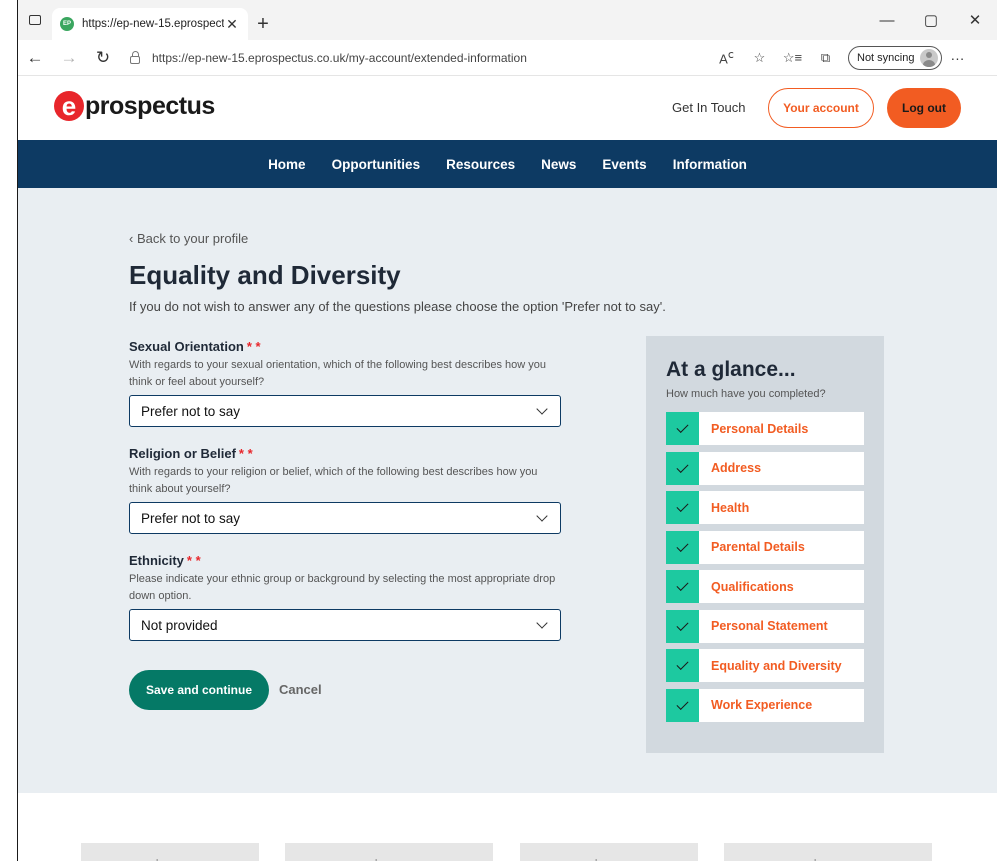 The image size is (997, 861). Describe the element at coordinates (345, 625) in the screenshot. I see `ethnicity-select: Not provided` at that location.